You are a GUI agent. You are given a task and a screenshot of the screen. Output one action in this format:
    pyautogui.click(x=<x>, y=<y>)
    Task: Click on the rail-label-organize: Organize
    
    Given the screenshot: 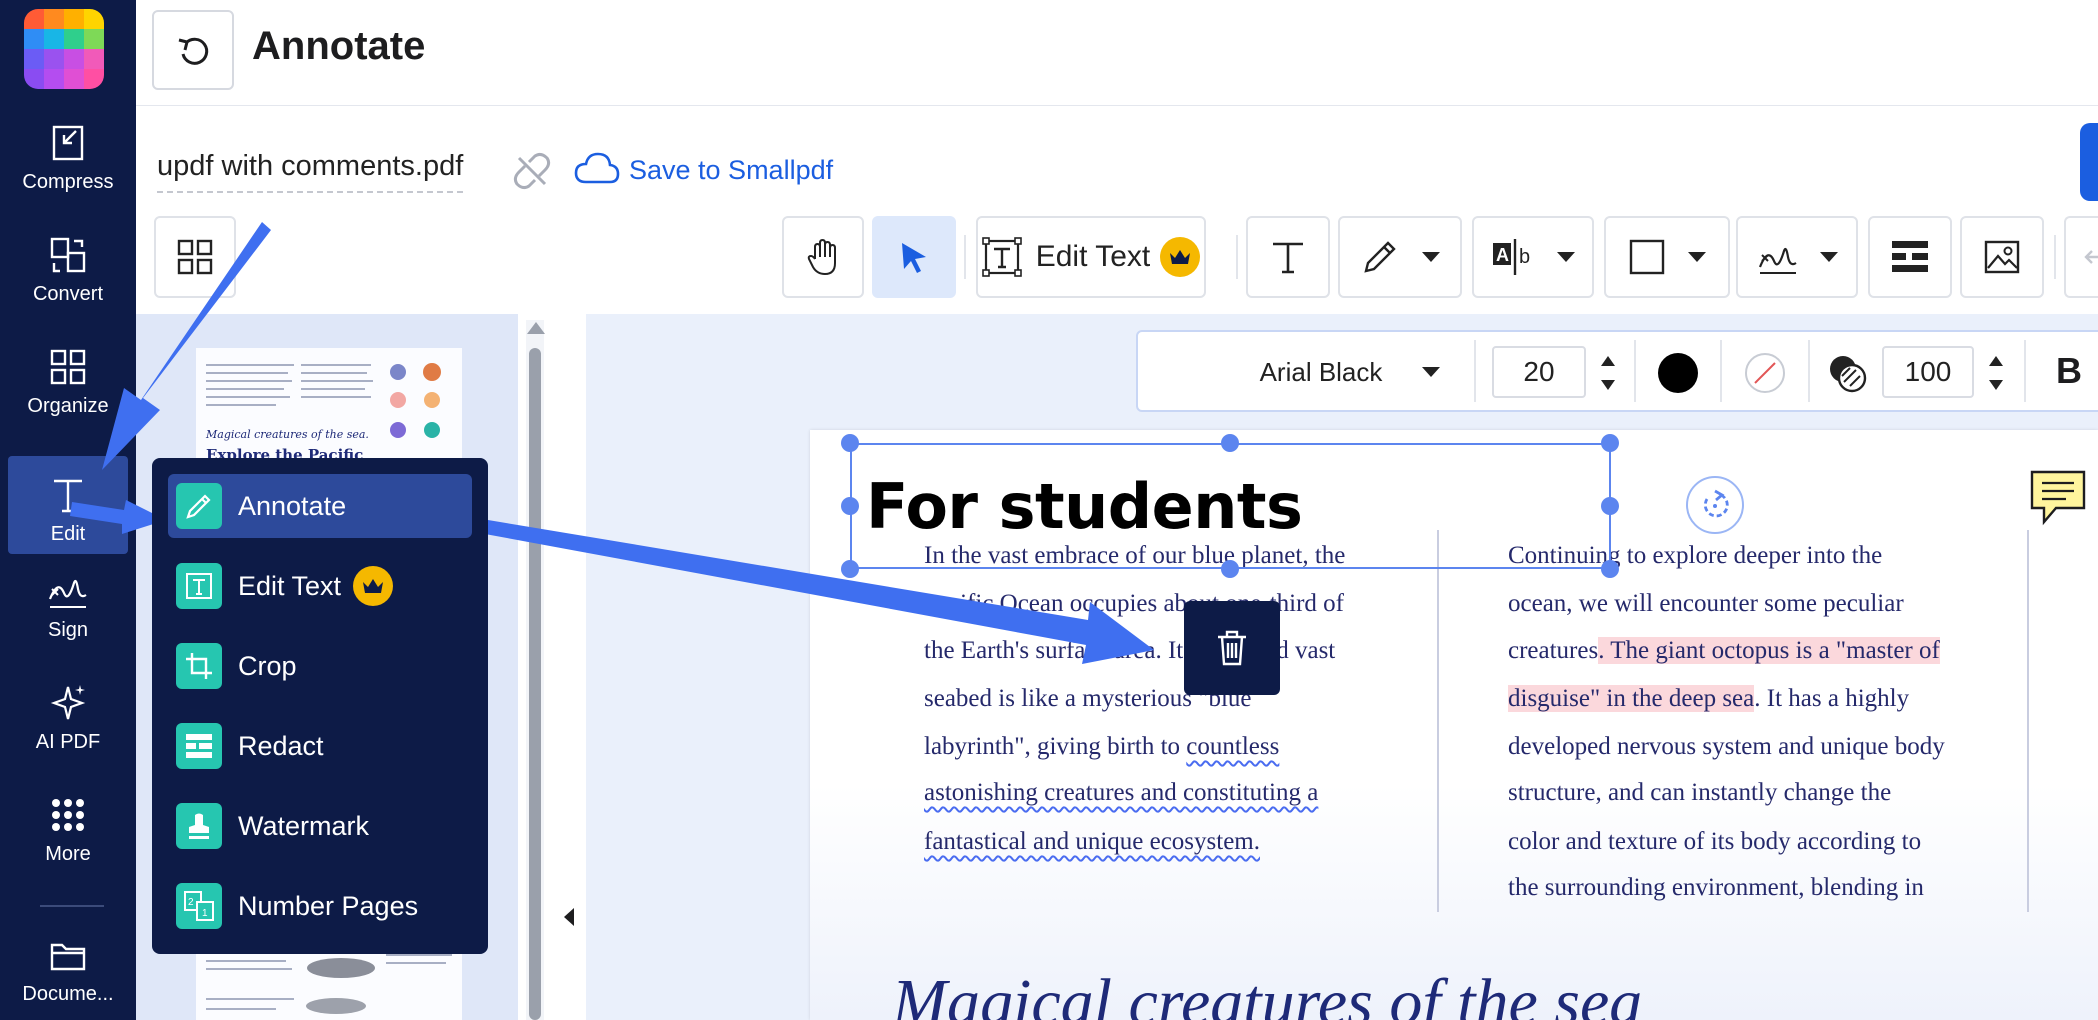 What is the action you would take?
    pyautogui.click(x=68, y=406)
    